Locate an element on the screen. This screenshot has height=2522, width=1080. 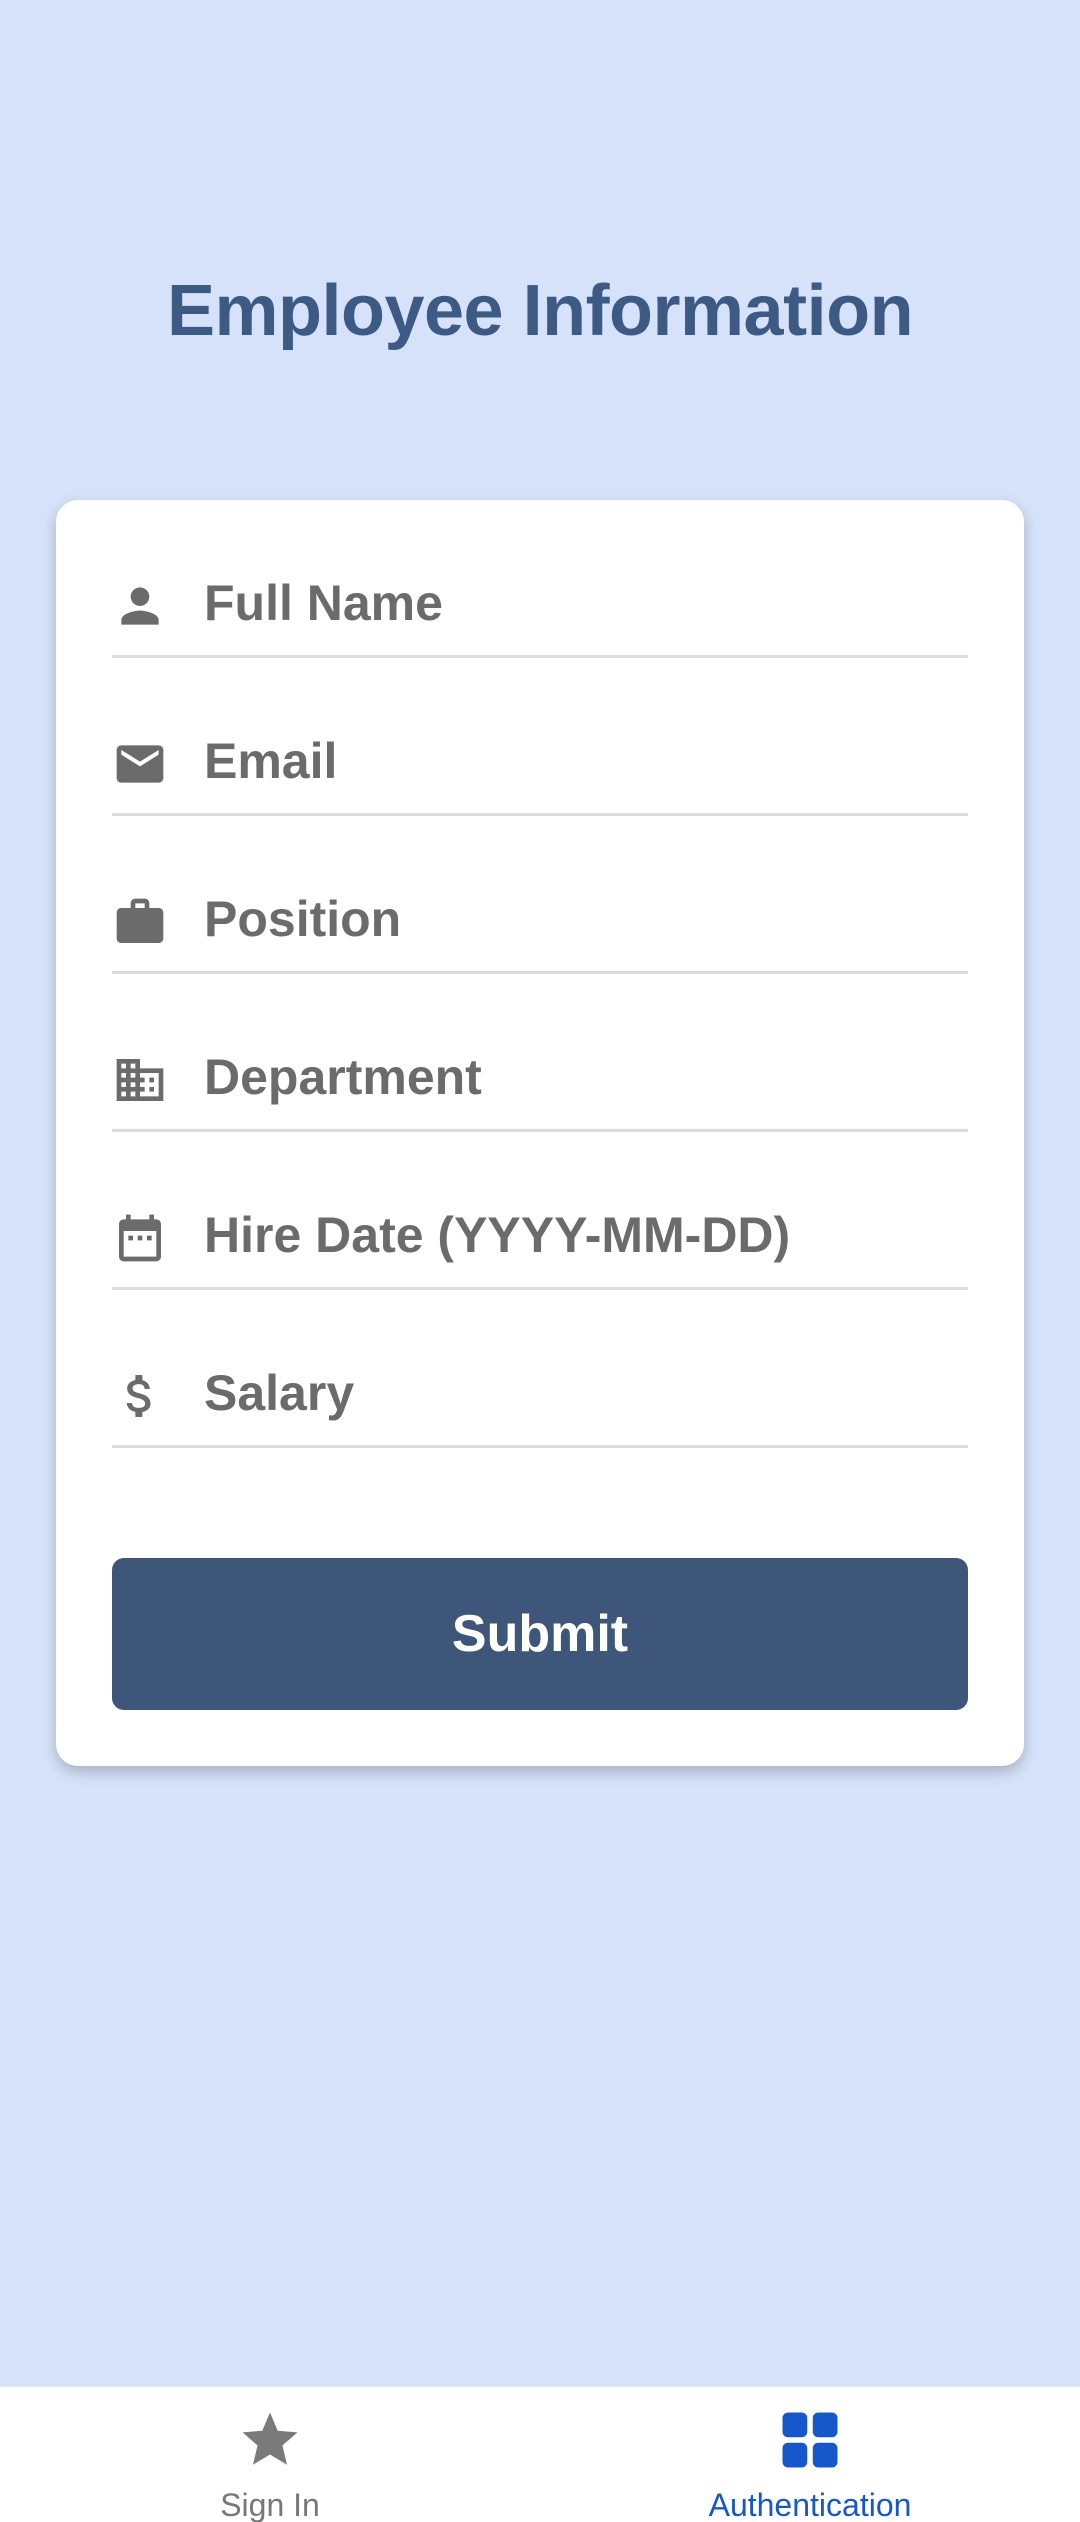
building-icon is located at coordinates (140, 1080).